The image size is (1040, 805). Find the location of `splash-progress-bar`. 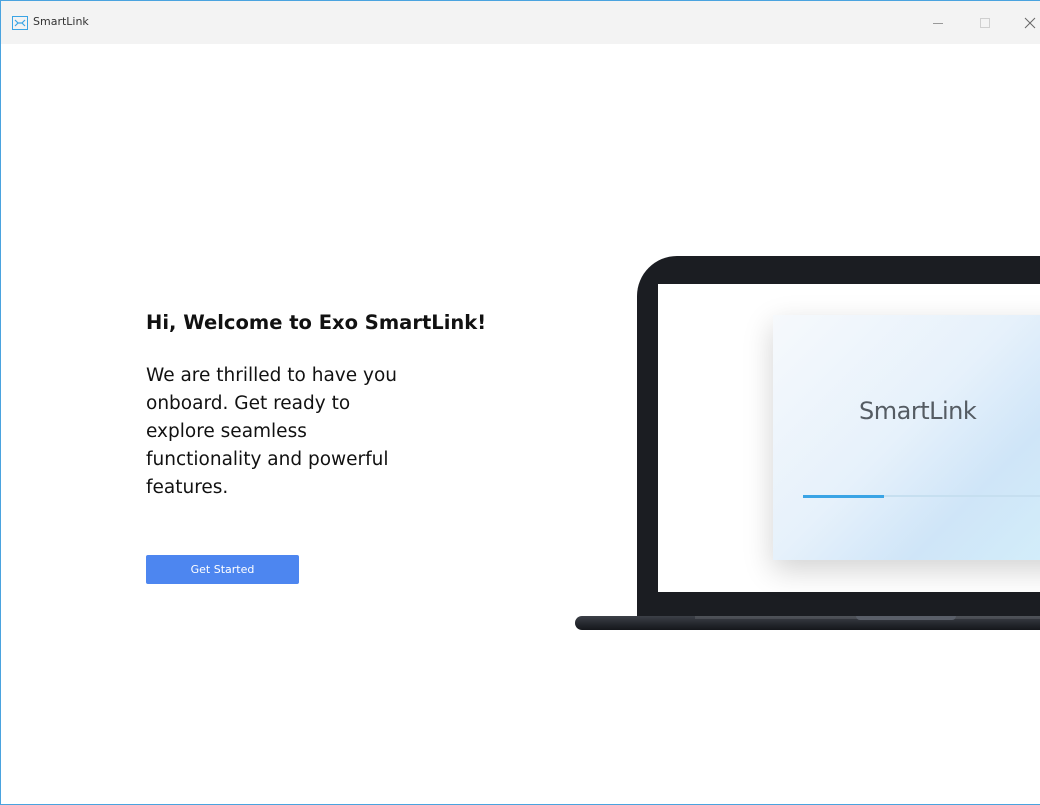

splash-progress-bar is located at coordinates (921, 496).